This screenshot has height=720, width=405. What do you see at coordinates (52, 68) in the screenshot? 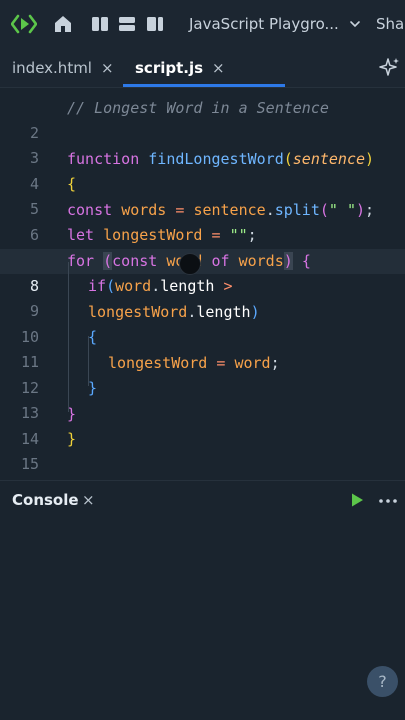
I see `tab-label: index.html` at bounding box center [52, 68].